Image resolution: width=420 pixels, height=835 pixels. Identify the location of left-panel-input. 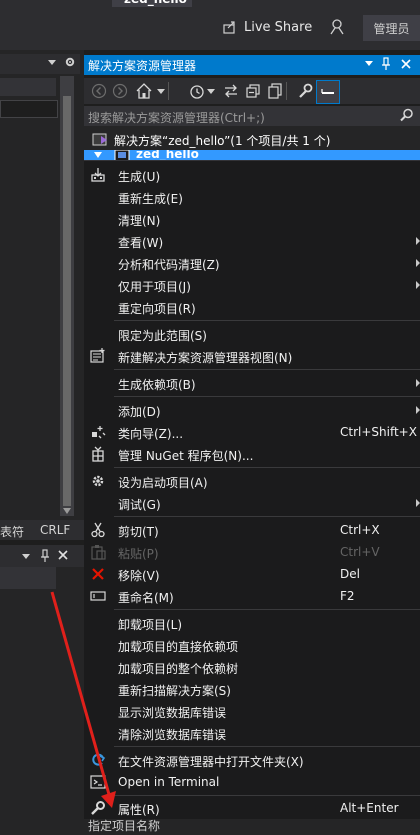
(29, 109).